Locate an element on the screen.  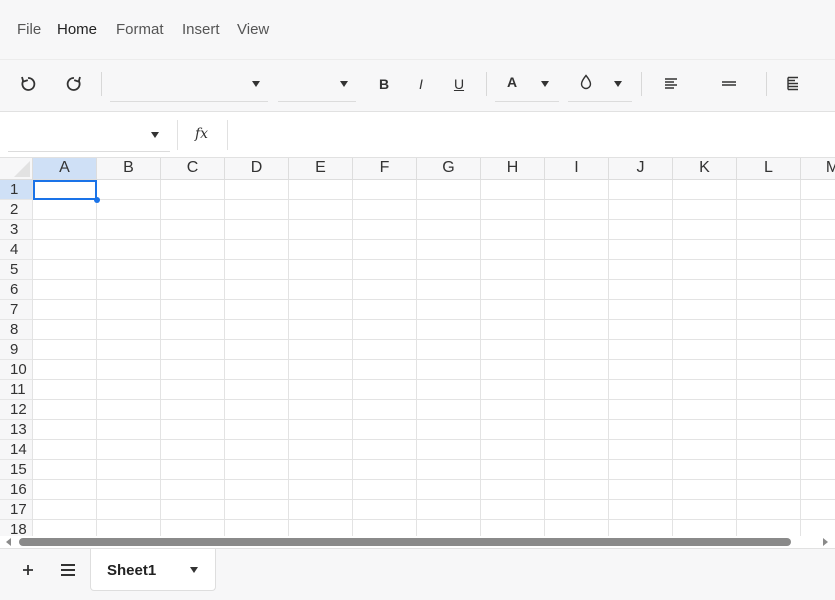
menu-file: File is located at coordinates (29, 29).